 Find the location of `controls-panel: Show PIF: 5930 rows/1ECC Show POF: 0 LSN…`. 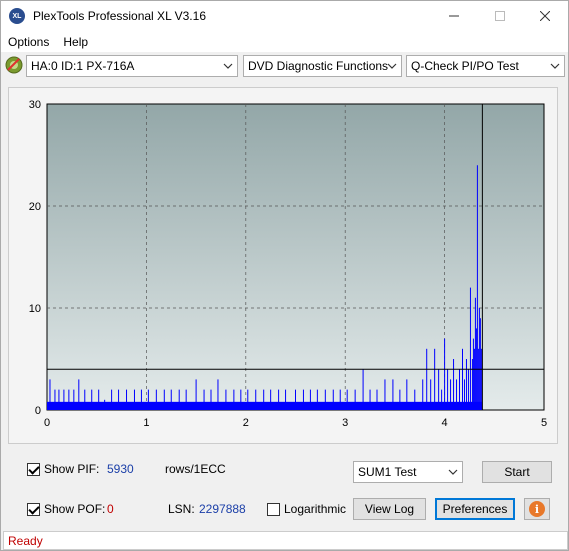

controls-panel: Show PIF: 5930 rows/1ECC Show POF: 0 LSN… is located at coordinates (283, 490).